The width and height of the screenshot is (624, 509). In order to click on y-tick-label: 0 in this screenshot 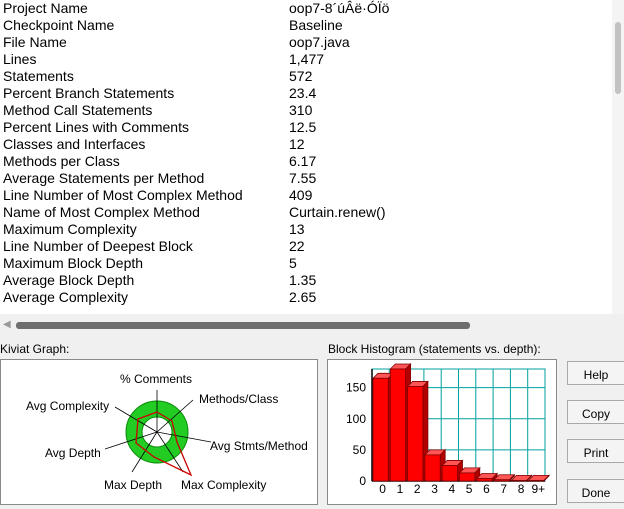, I will do `click(362, 481)`.